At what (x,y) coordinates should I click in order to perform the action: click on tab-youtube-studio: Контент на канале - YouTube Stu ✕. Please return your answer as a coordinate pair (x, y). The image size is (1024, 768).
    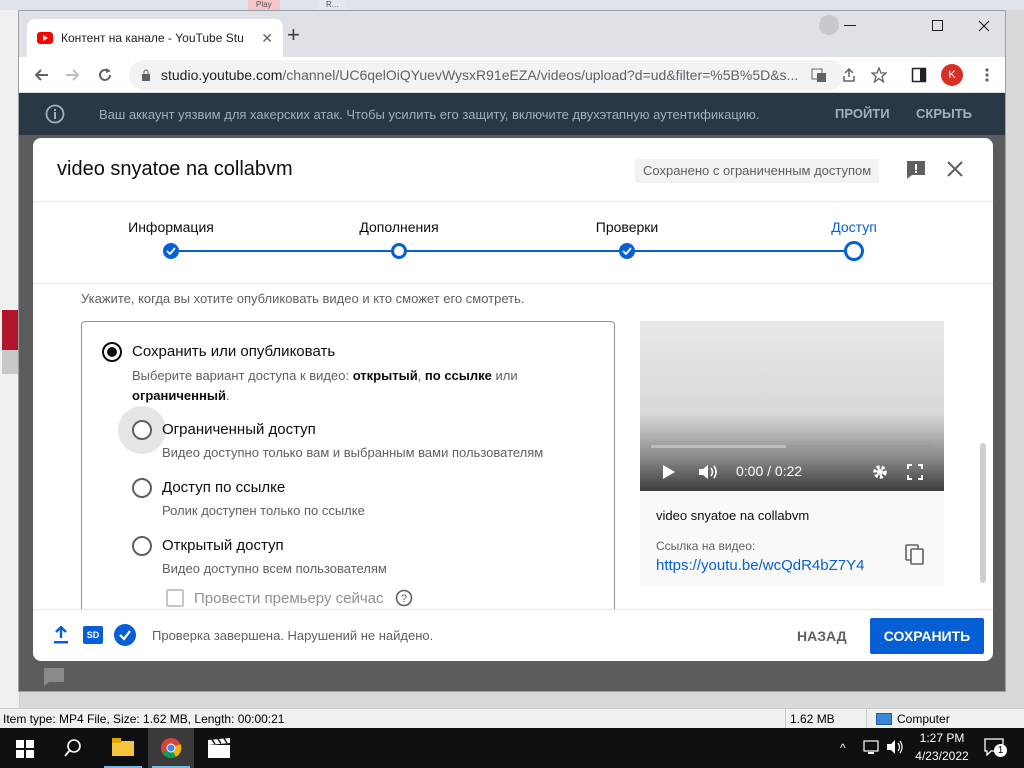
    Looking at the image, I should click on (155, 38).